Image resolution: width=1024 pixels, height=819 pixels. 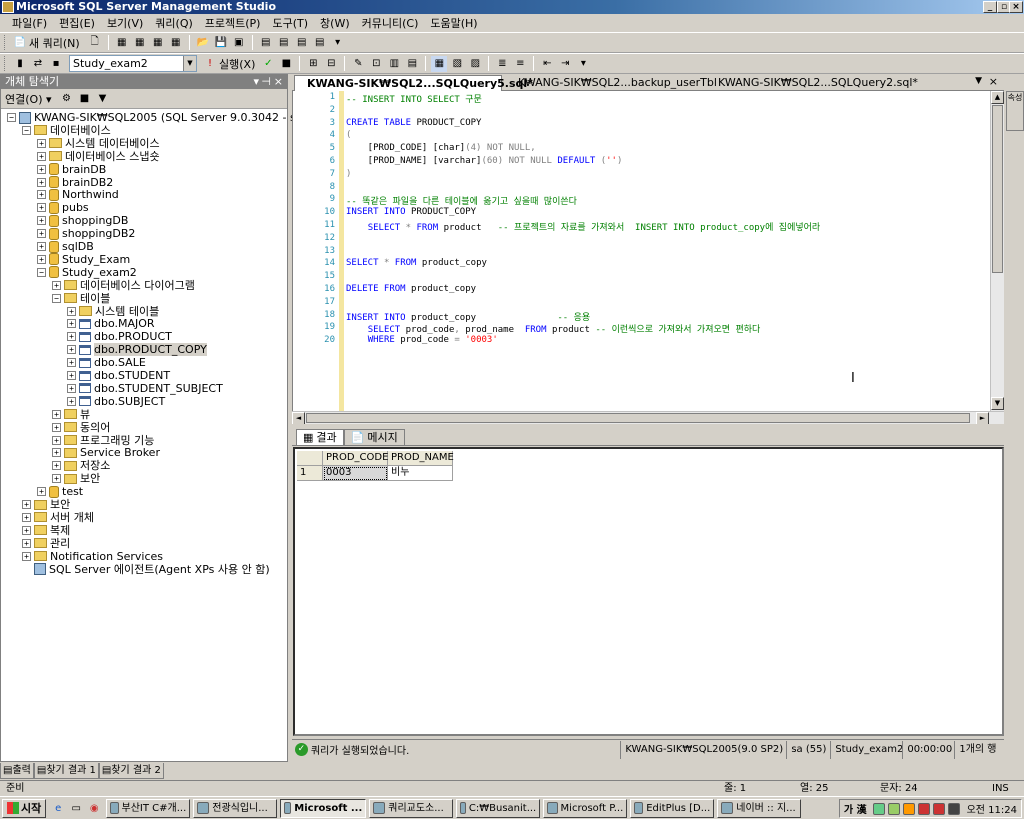 What do you see at coordinates (146, 569) in the screenshot?
I see `tree-node: SQL Server 에이전트(Agent XPs 사용 안 함)` at bounding box center [146, 569].